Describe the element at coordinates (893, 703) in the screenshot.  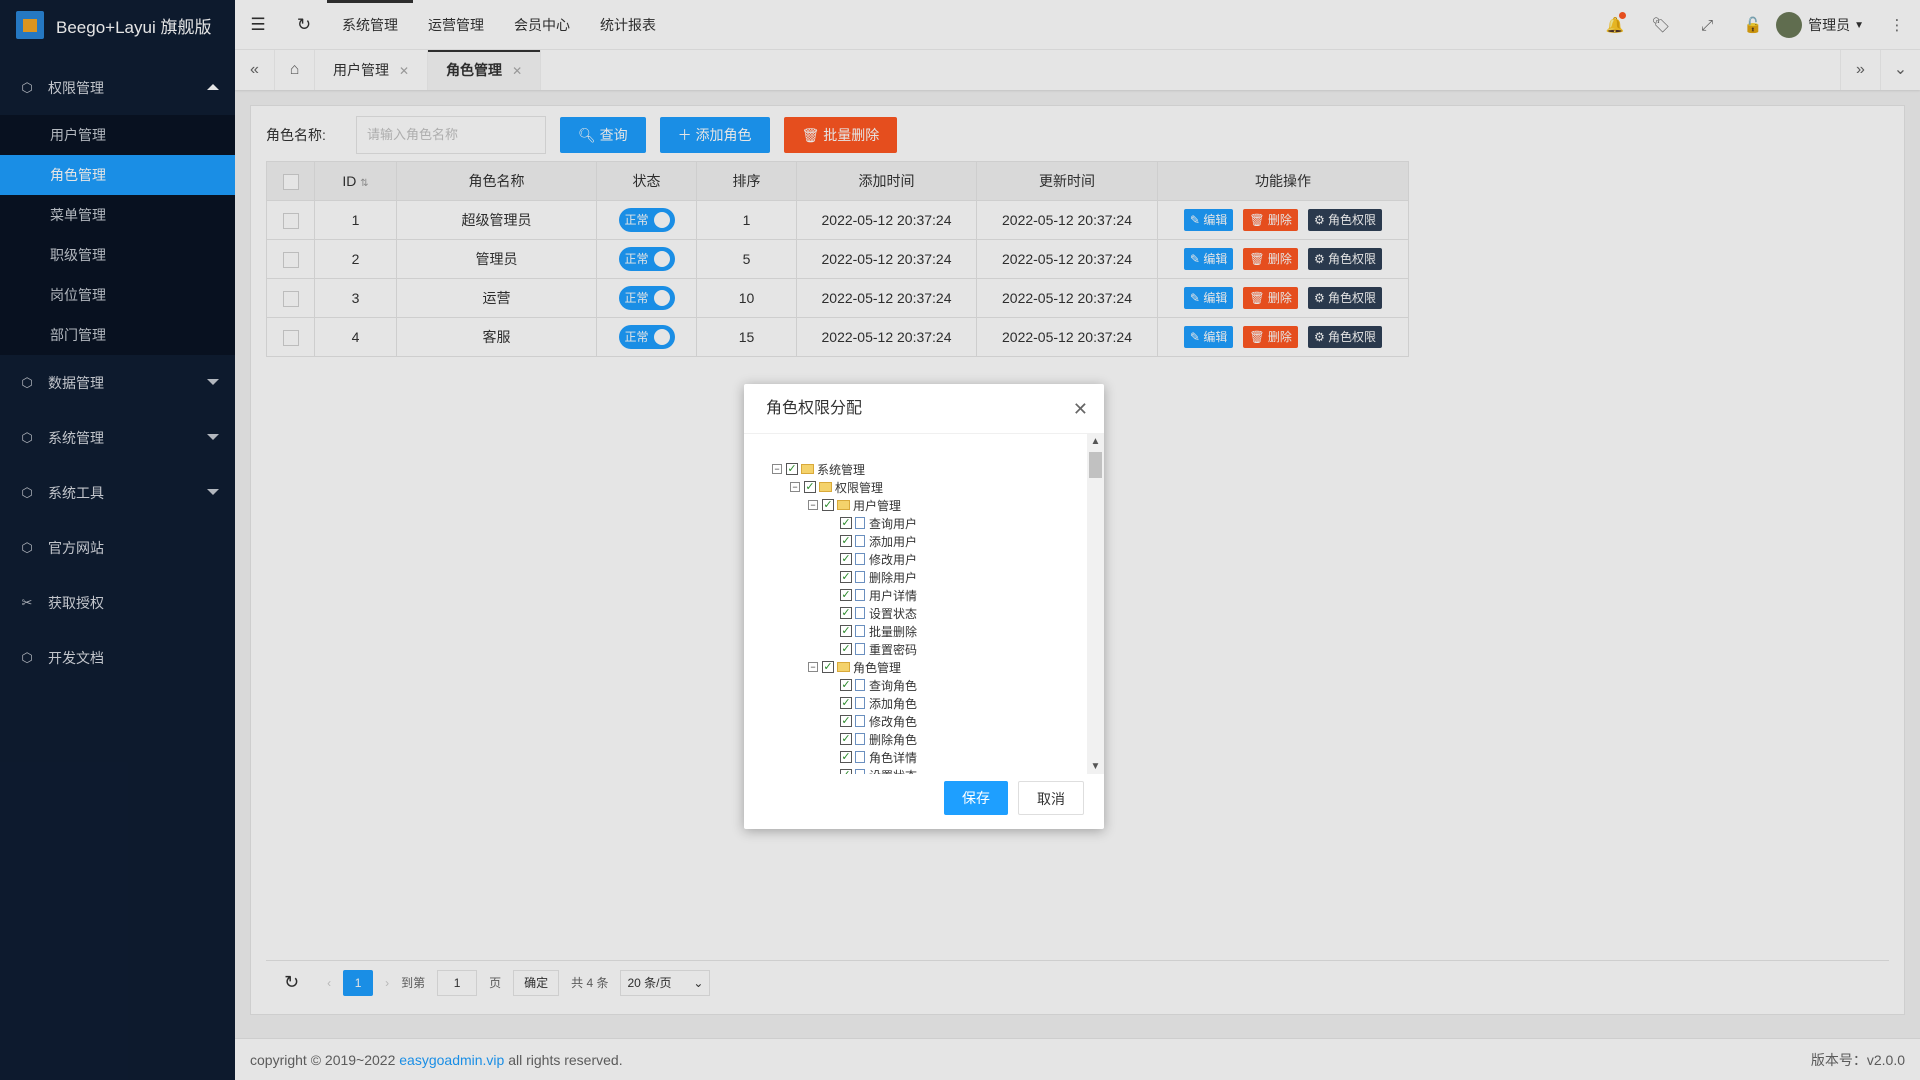
I see `tree-node-label: 添加角色` at that location.